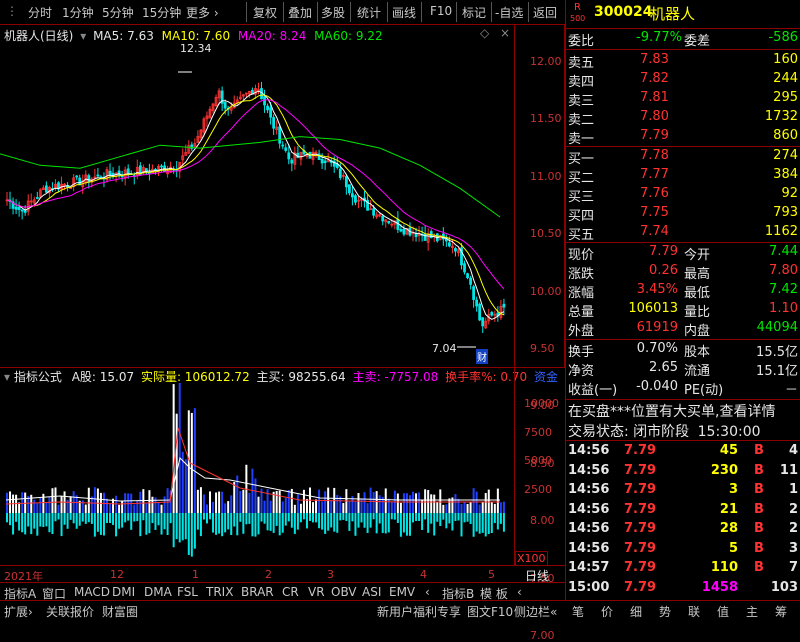 This screenshot has width=800, height=642. What do you see at coordinates (158, 592) in the screenshot?
I see `tab-dma: DMA` at bounding box center [158, 592].